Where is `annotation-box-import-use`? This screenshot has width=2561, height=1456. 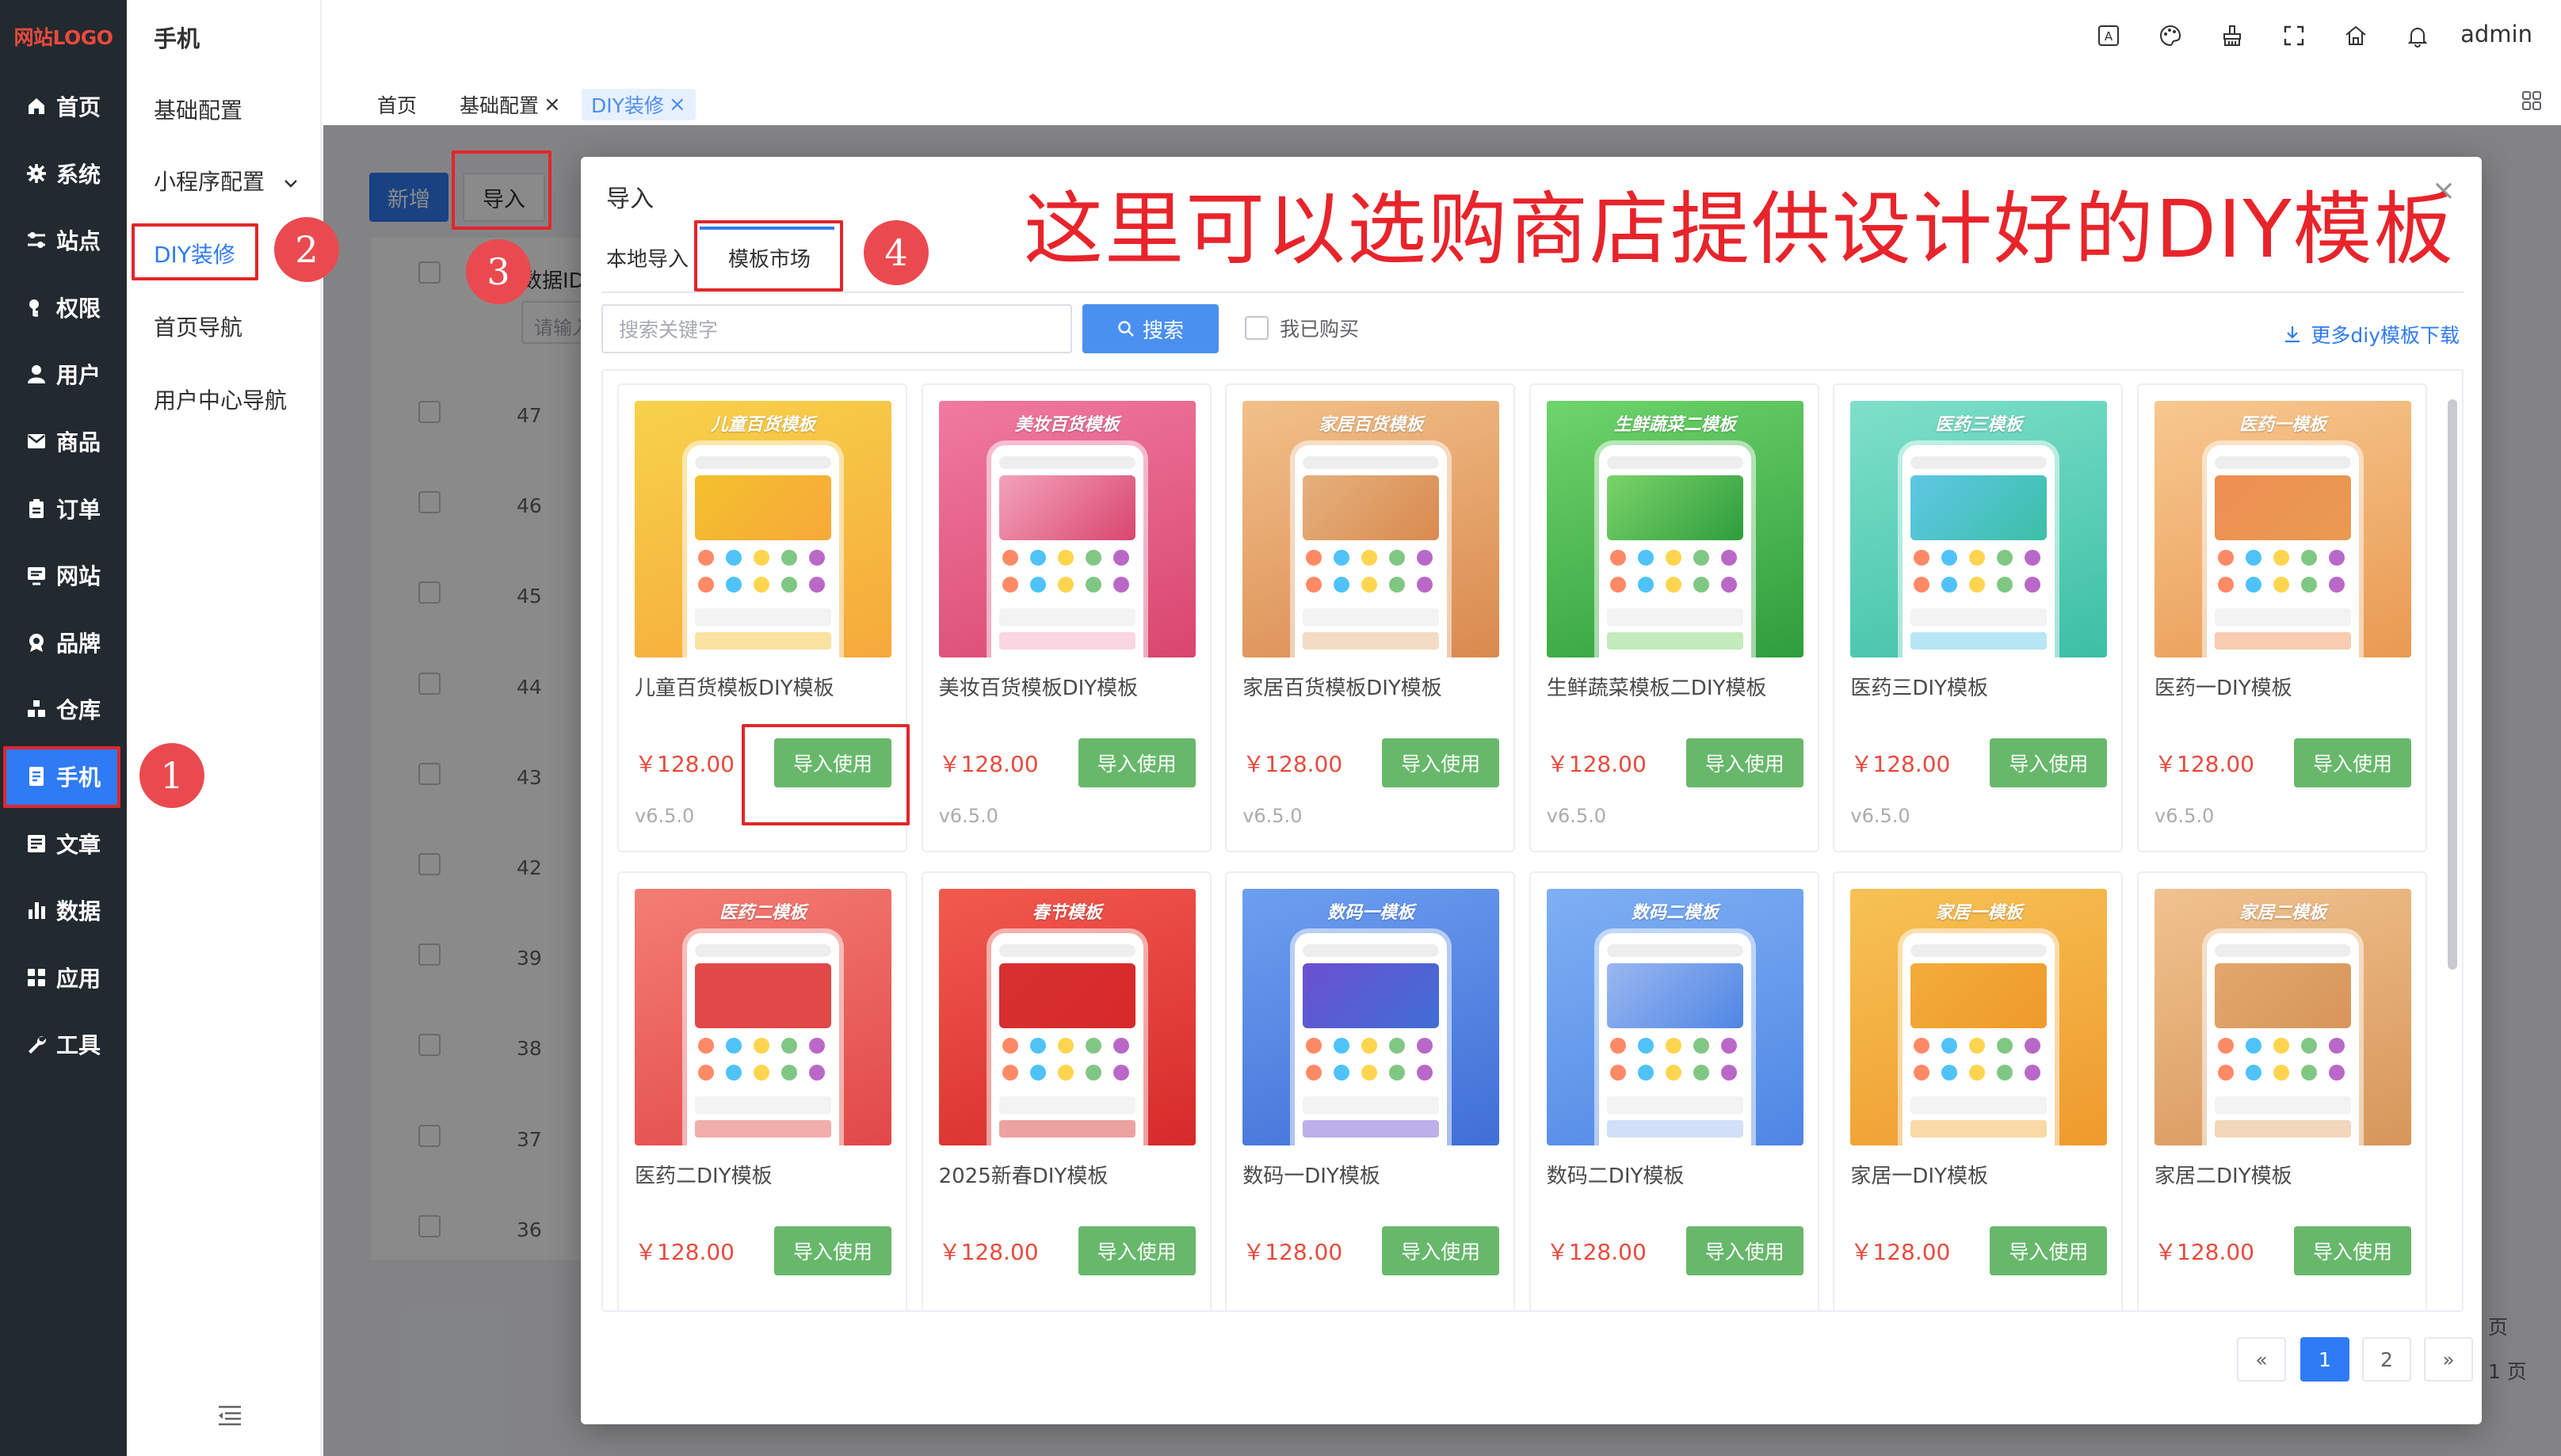 annotation-box-import-use is located at coordinates (826, 774).